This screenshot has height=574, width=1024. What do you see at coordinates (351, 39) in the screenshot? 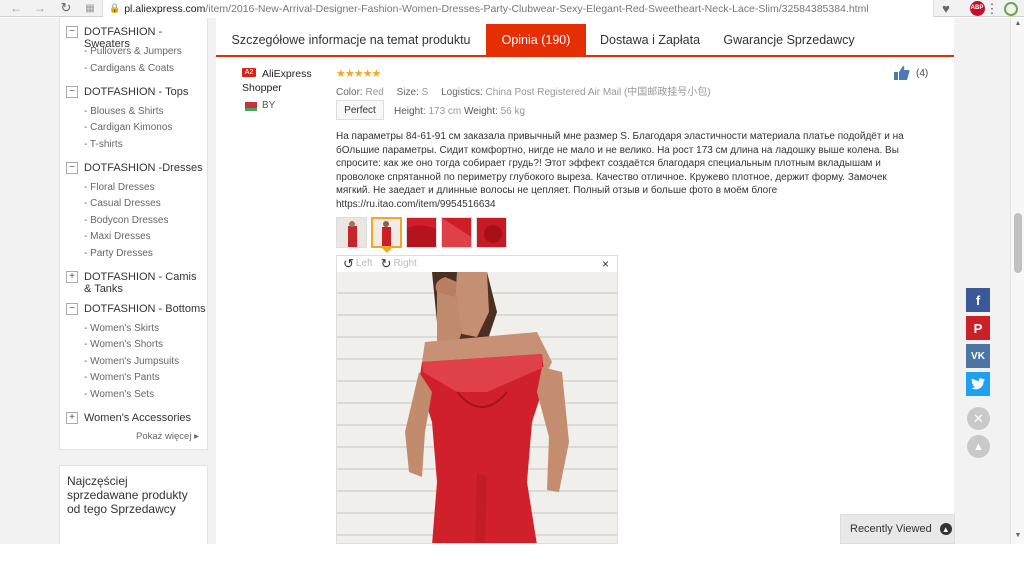
I see `tab-product-details: Szczegółowe informacje na temat produktu` at bounding box center [351, 39].